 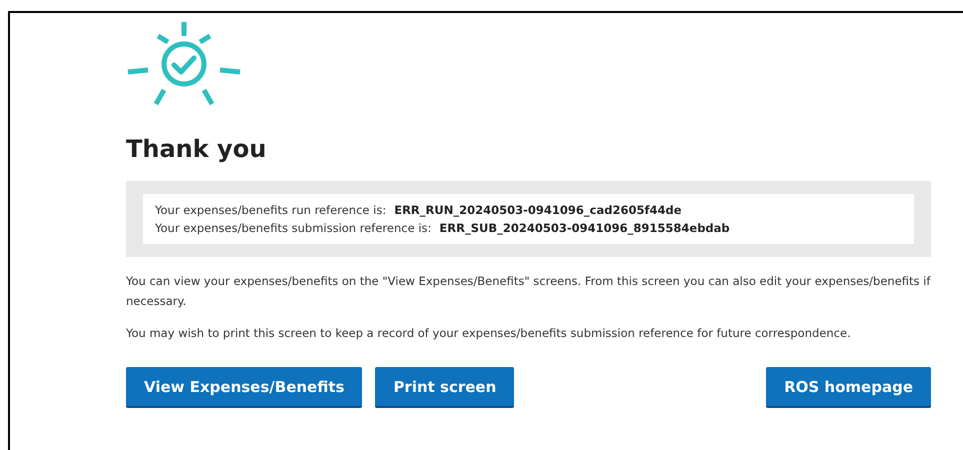 I want to click on sun-checkmark-icon, so click(x=184, y=64).